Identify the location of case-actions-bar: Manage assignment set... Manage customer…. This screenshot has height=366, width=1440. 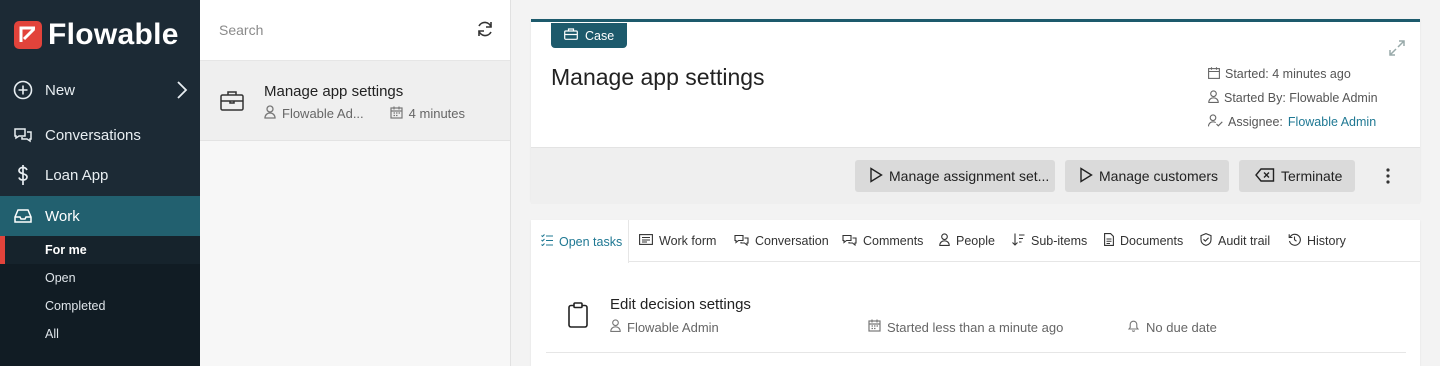
(975, 175).